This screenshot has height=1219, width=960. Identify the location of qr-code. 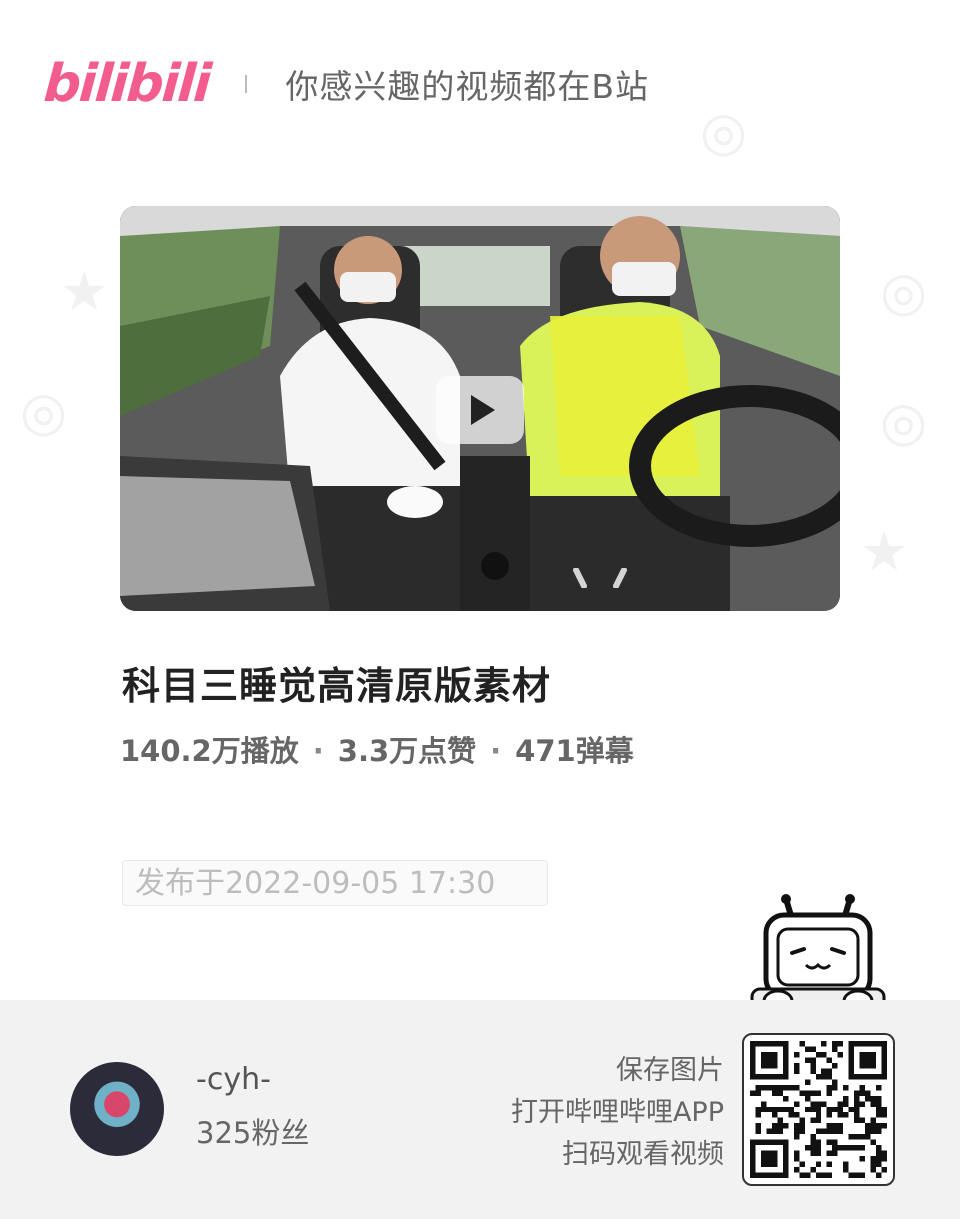
(818, 1109).